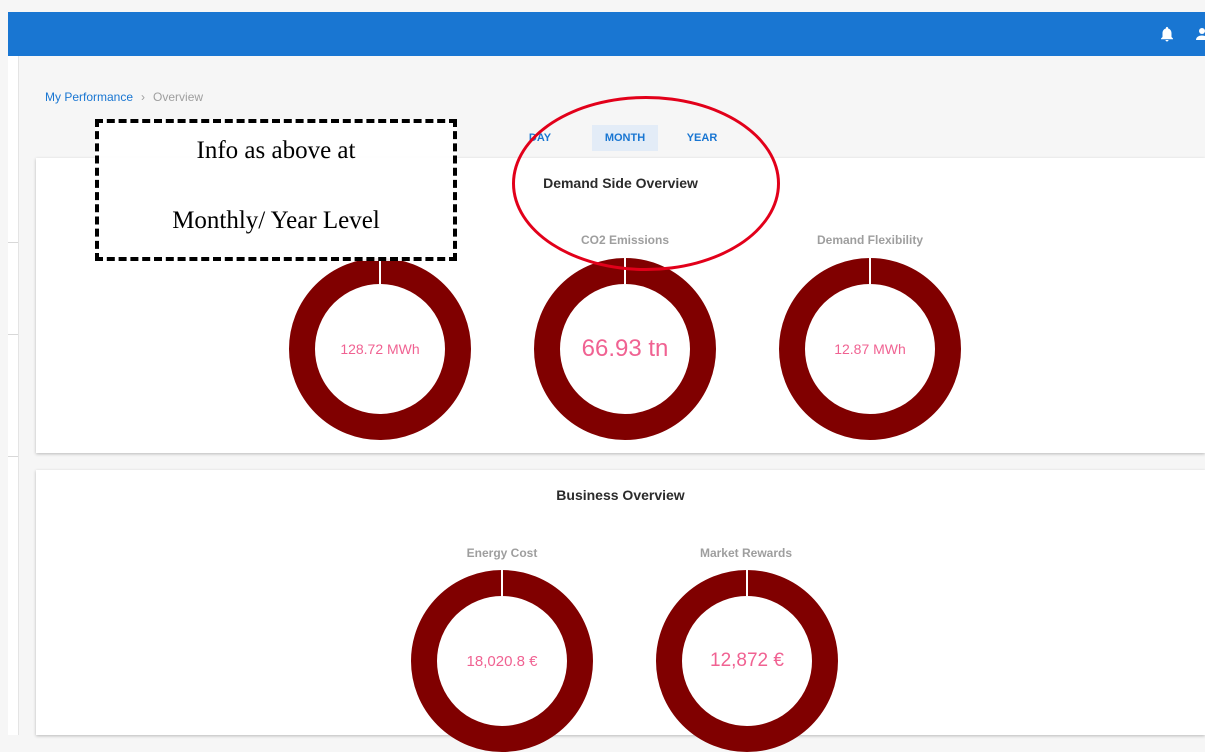  I want to click on metric-label-market-rewards: Market Rewards, so click(746, 553).